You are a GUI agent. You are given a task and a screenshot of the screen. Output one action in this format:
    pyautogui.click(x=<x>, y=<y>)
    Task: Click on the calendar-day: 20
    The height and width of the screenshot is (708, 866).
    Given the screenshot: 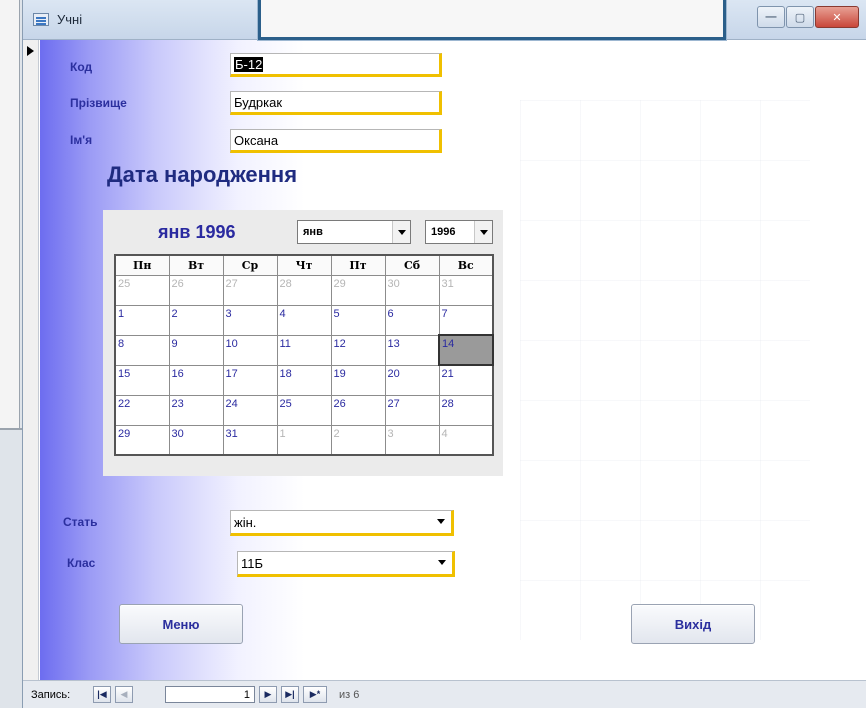 What is the action you would take?
    pyautogui.click(x=412, y=380)
    